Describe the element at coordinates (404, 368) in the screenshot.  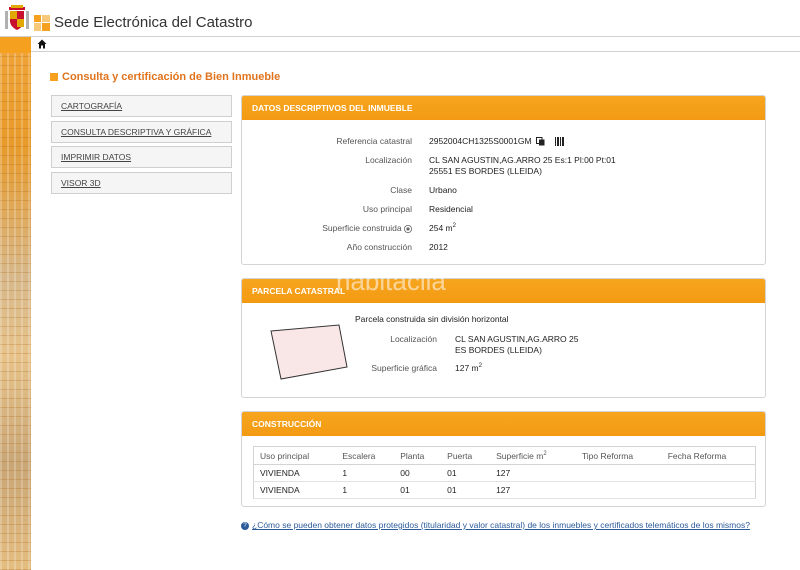
I see `parcela-superficie-label: Superficie gráfica` at that location.